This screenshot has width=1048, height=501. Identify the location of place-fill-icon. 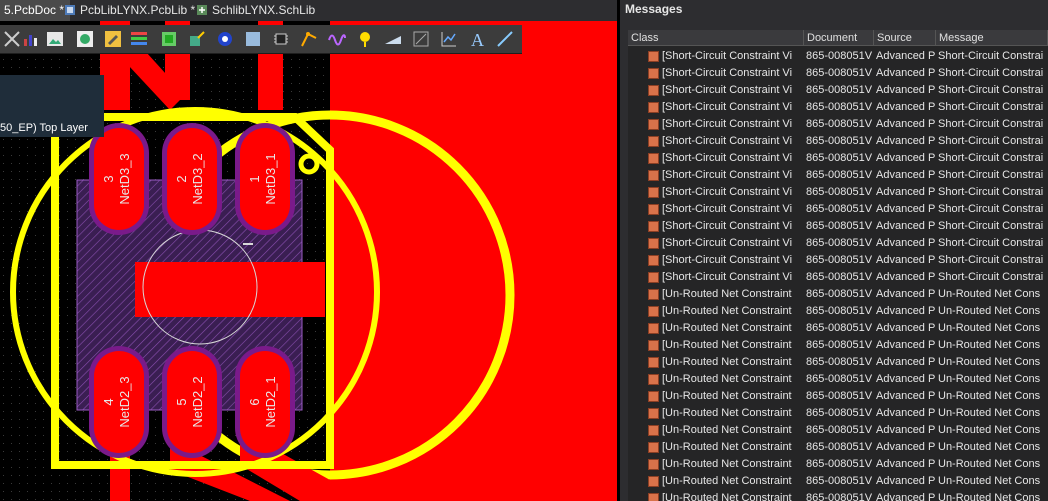
(225, 39).